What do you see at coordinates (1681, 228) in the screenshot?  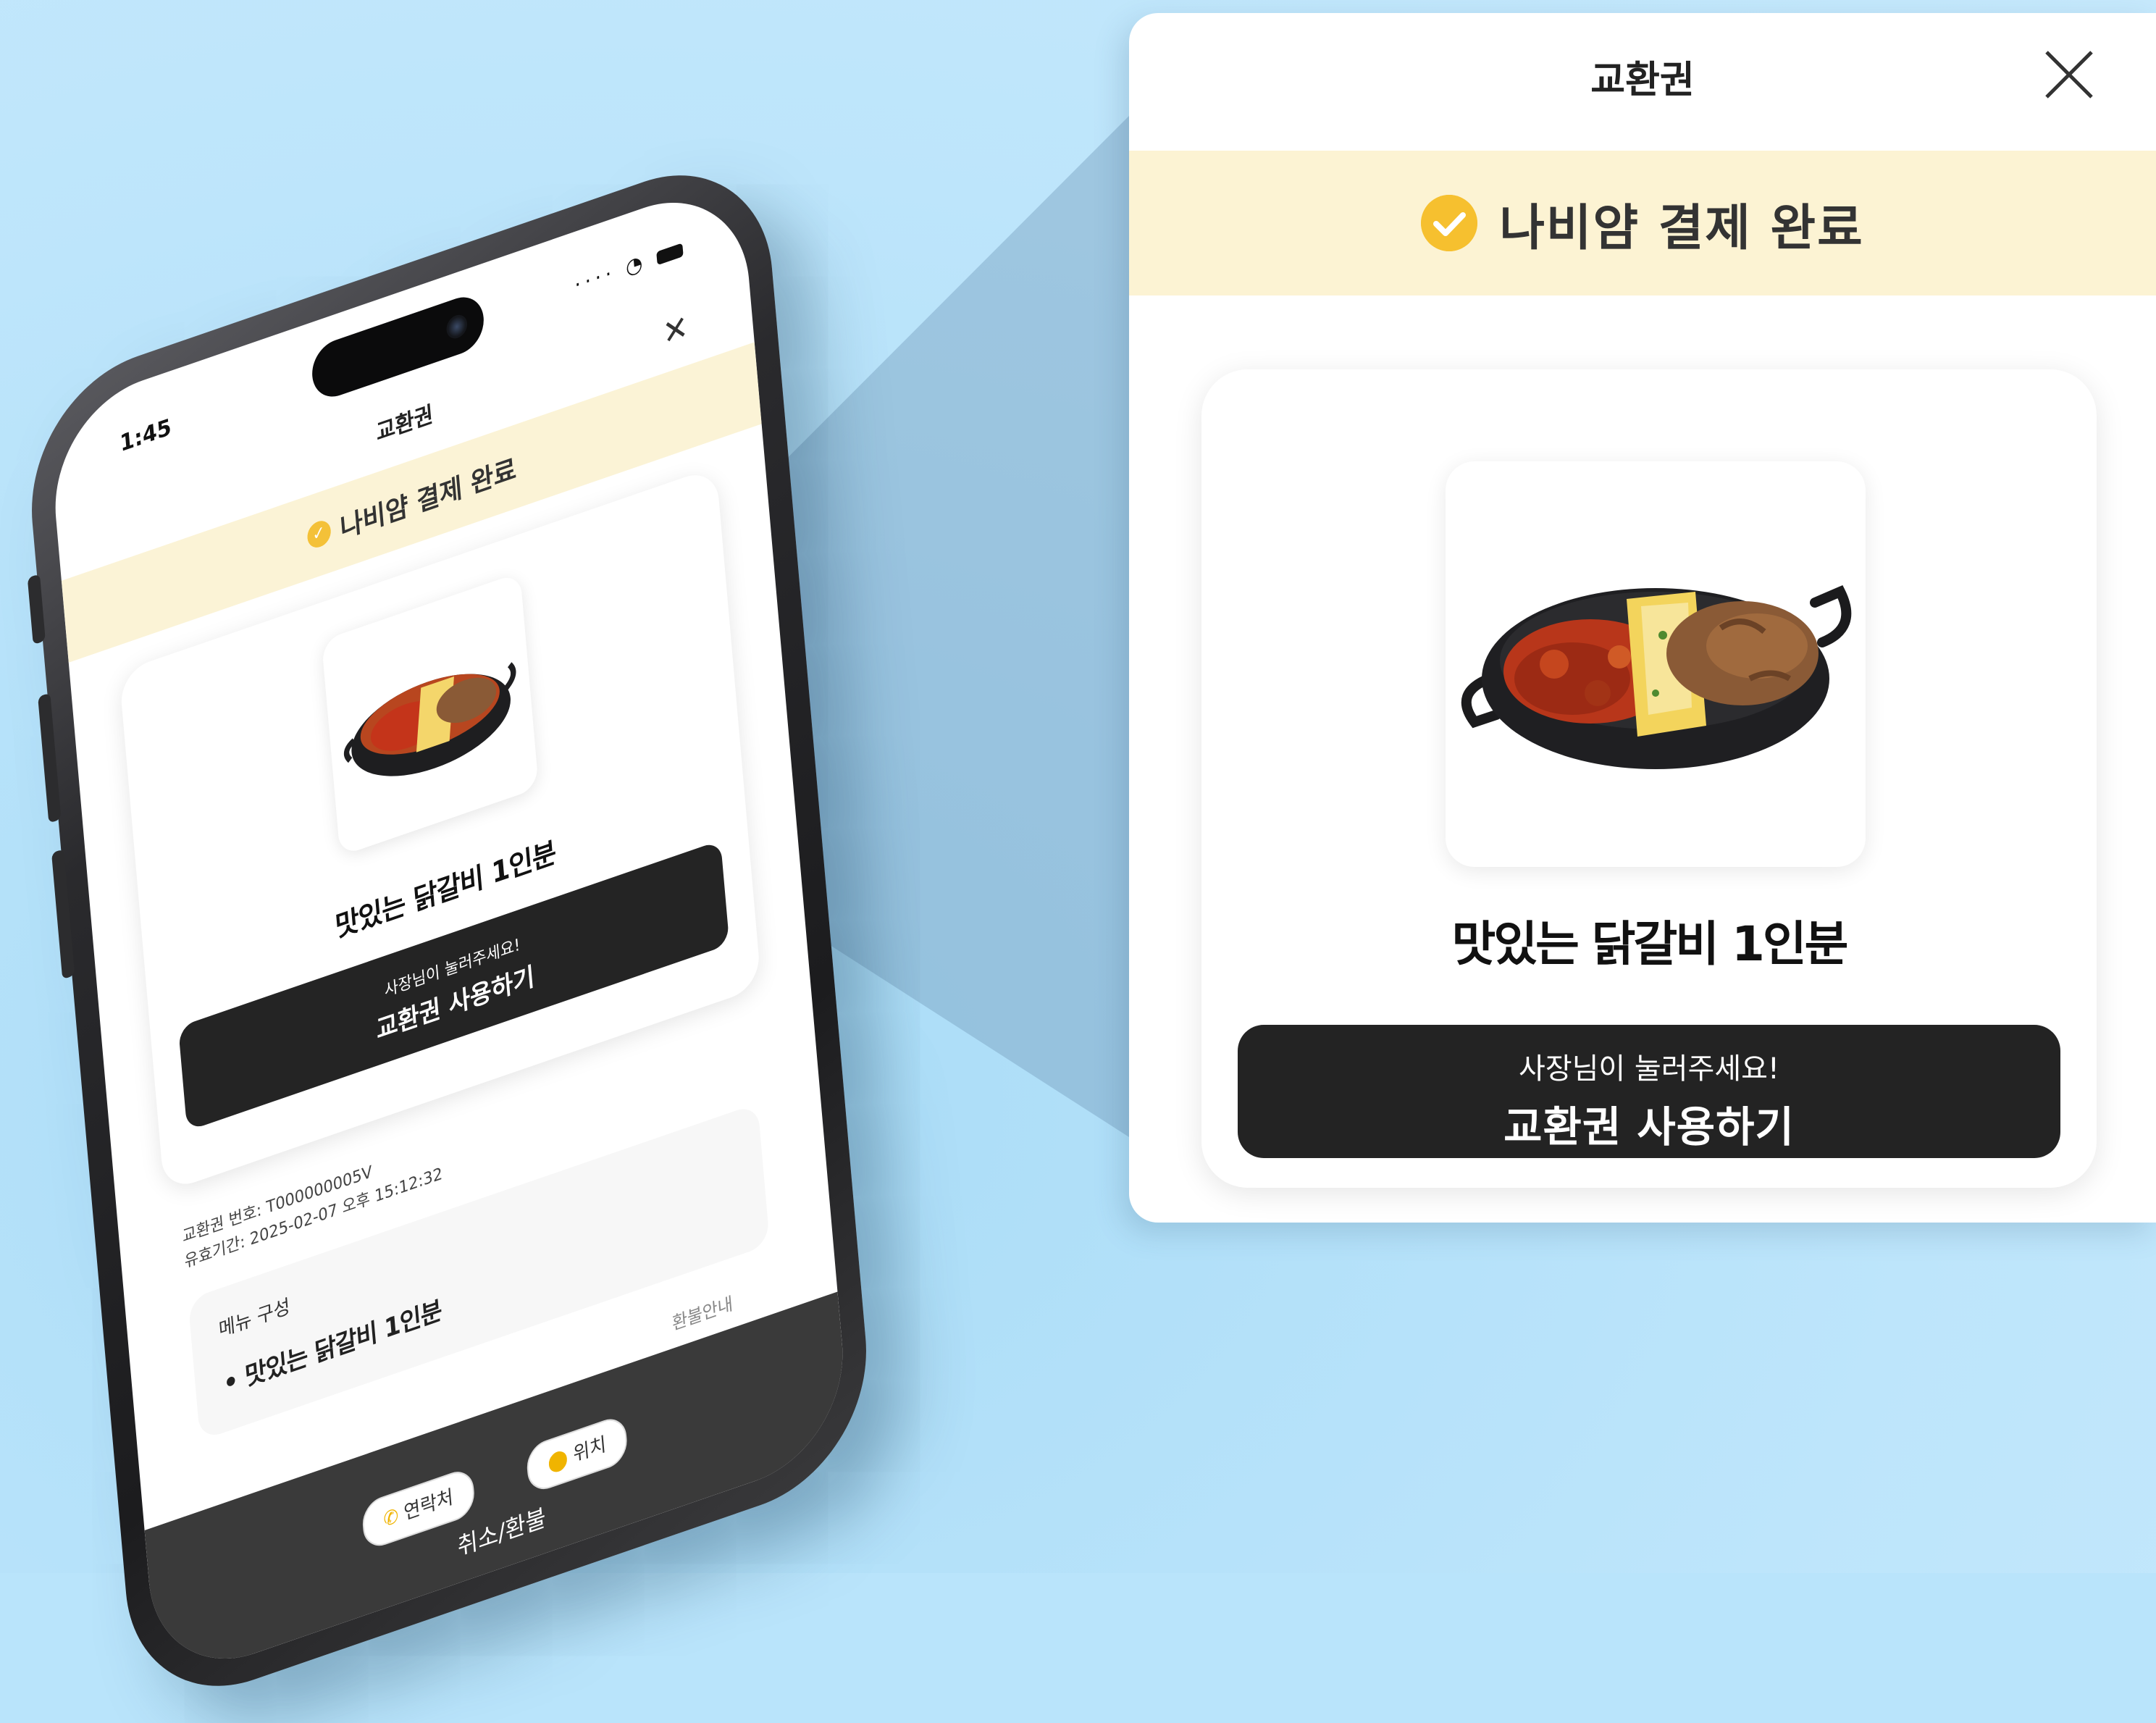 I see `zoom-banner-text: 나비얌 결제 완료` at bounding box center [1681, 228].